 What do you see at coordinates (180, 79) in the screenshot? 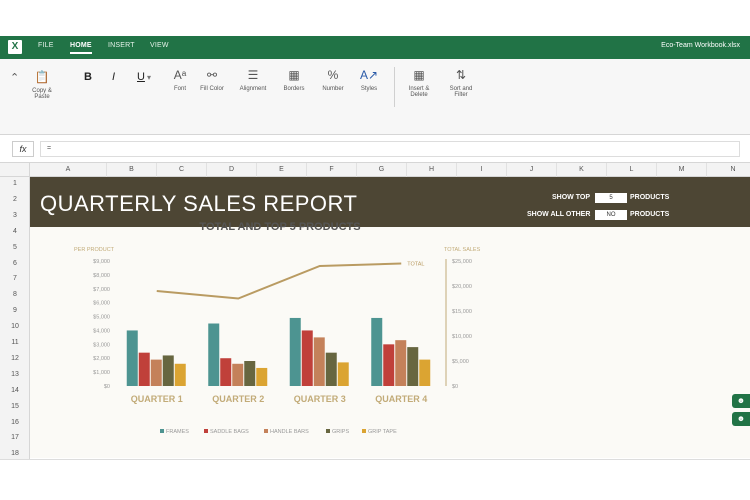
I see `font-button: Aᵃ Font` at bounding box center [180, 79].